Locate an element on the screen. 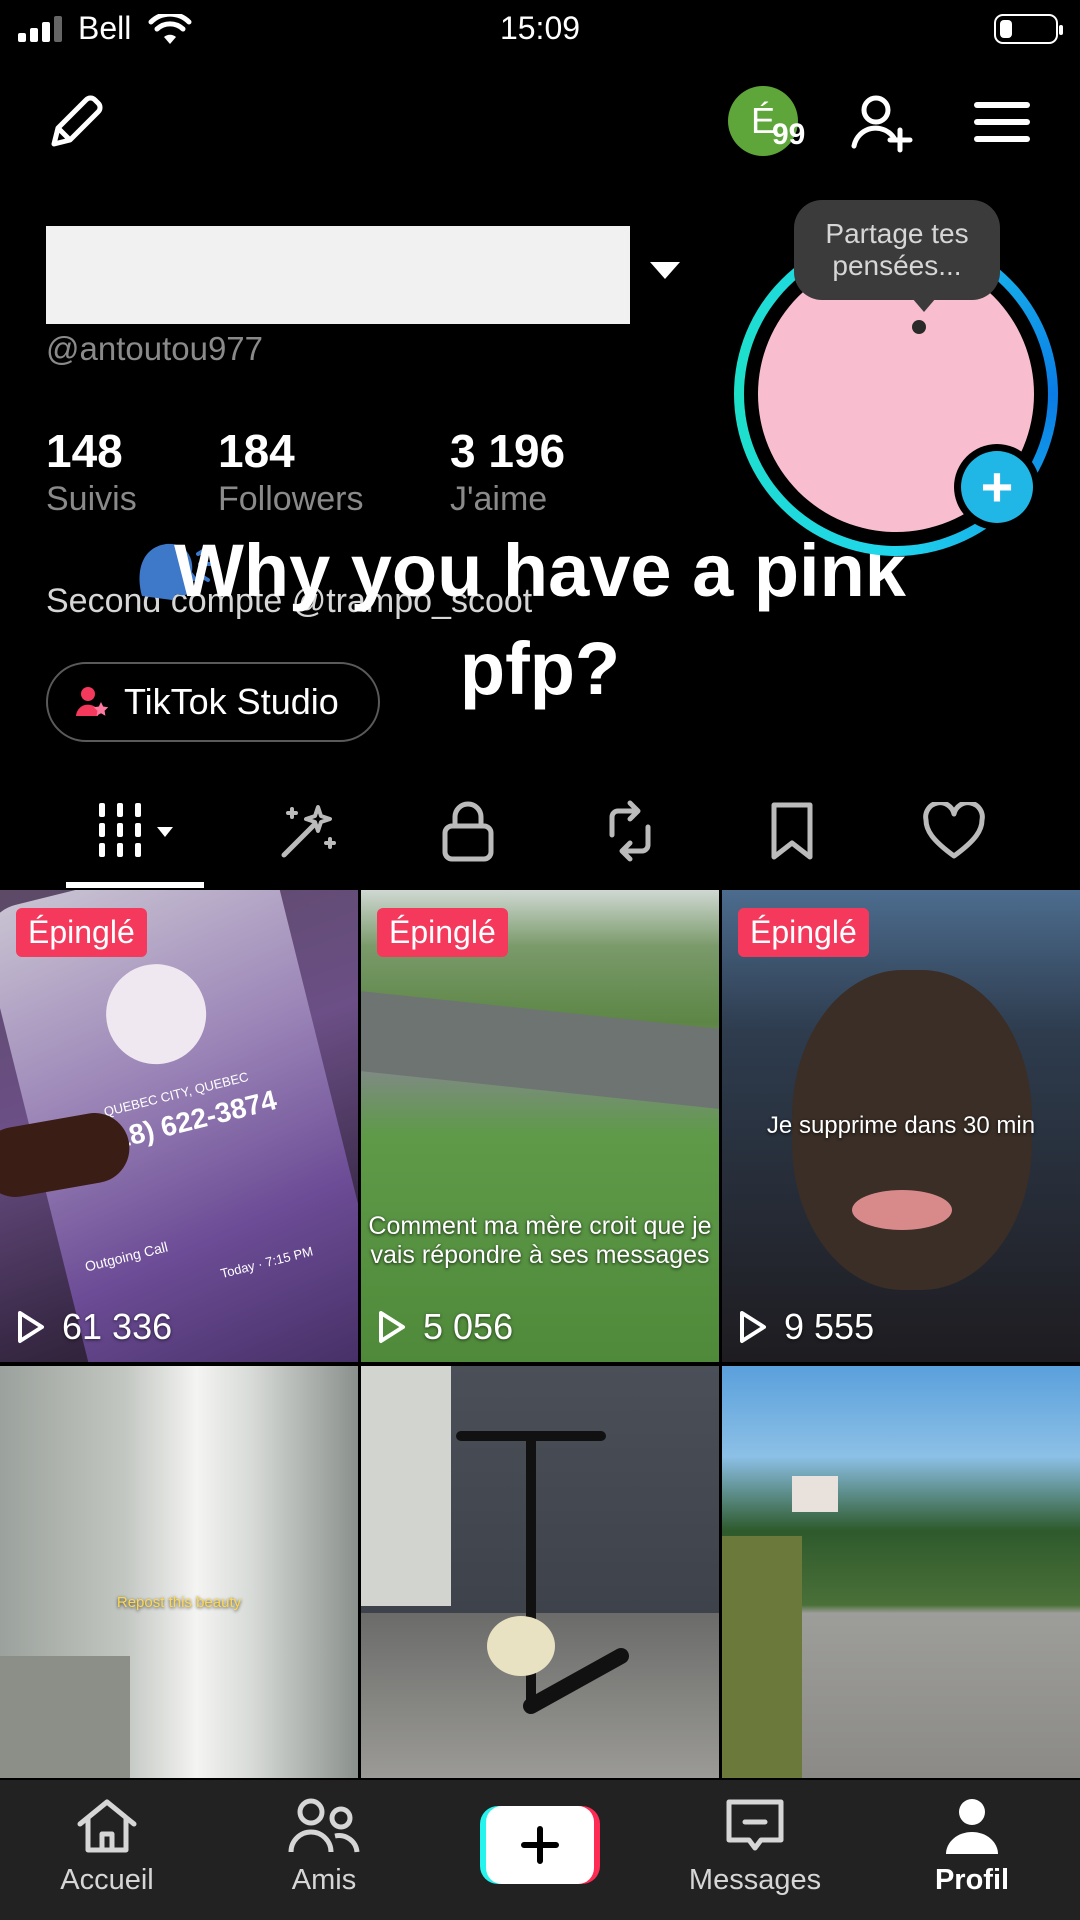  view-count: 61 336 is located at coordinates (94, 1327).